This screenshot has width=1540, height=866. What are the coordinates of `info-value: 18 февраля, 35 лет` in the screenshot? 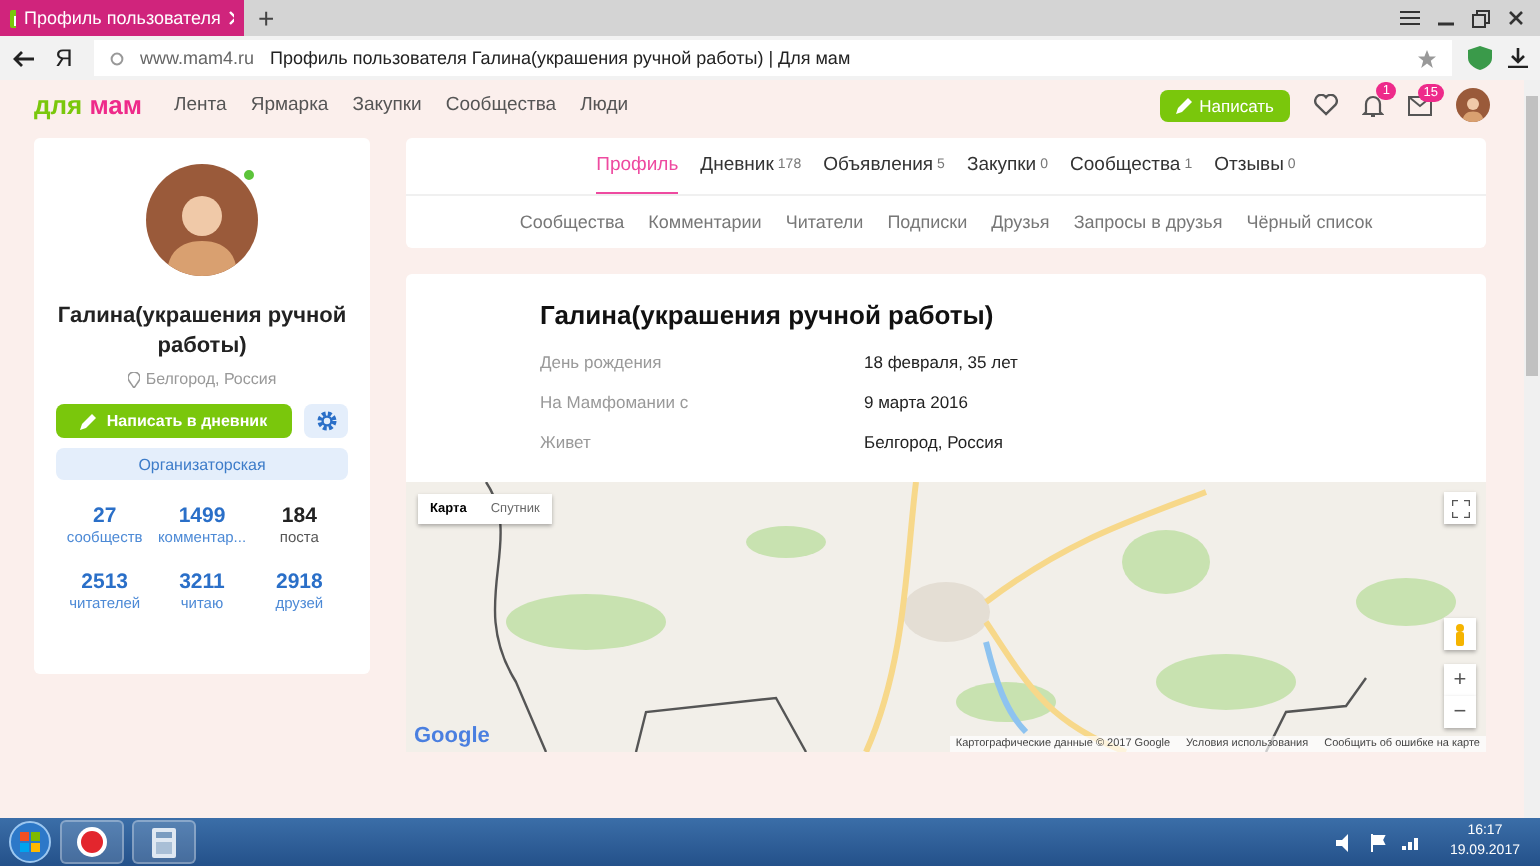 It's located at (942, 362).